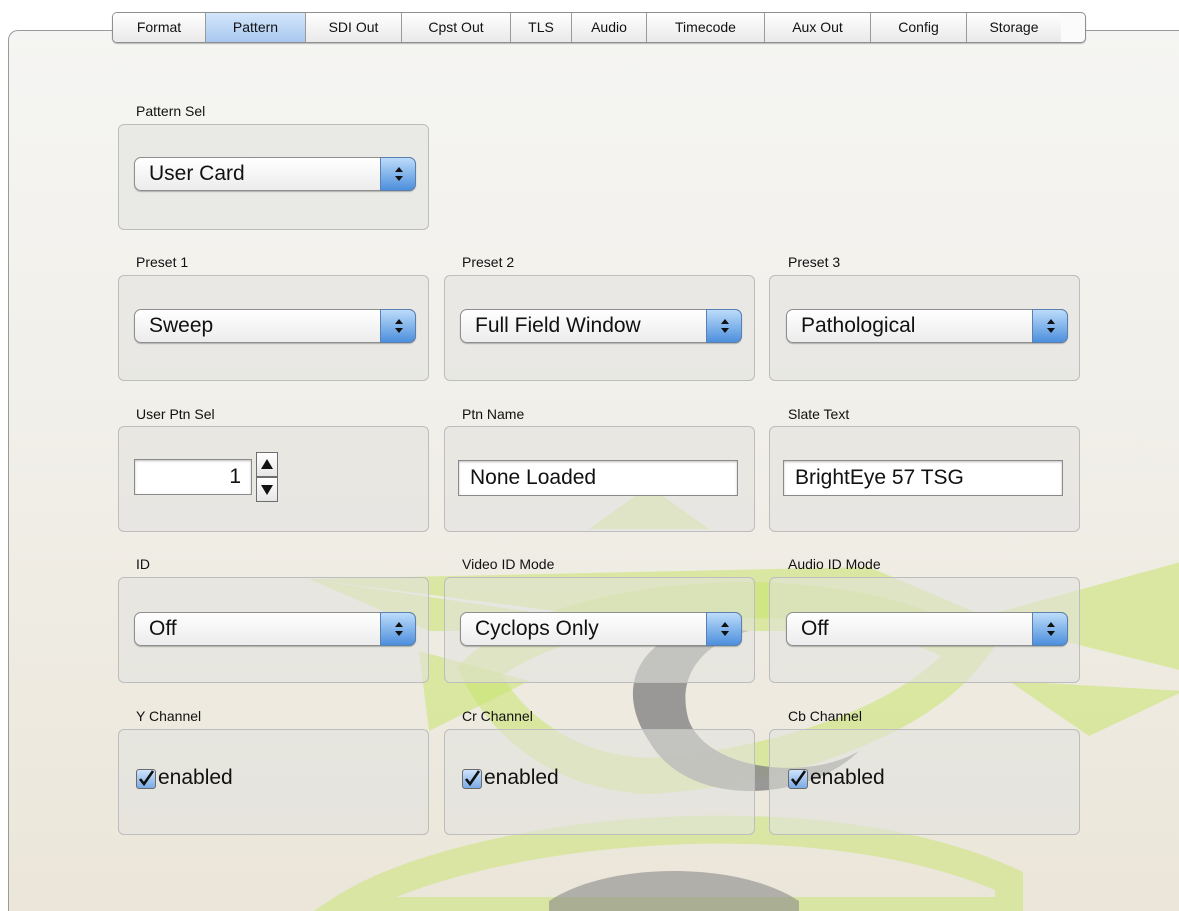  What do you see at coordinates (193, 477) in the screenshot?
I see `user-ptn-sel-field: 1` at bounding box center [193, 477].